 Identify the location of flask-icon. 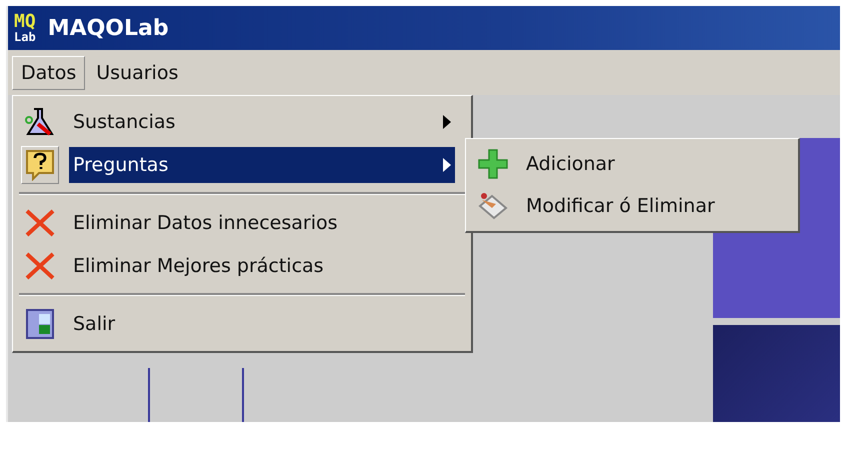
(40, 122).